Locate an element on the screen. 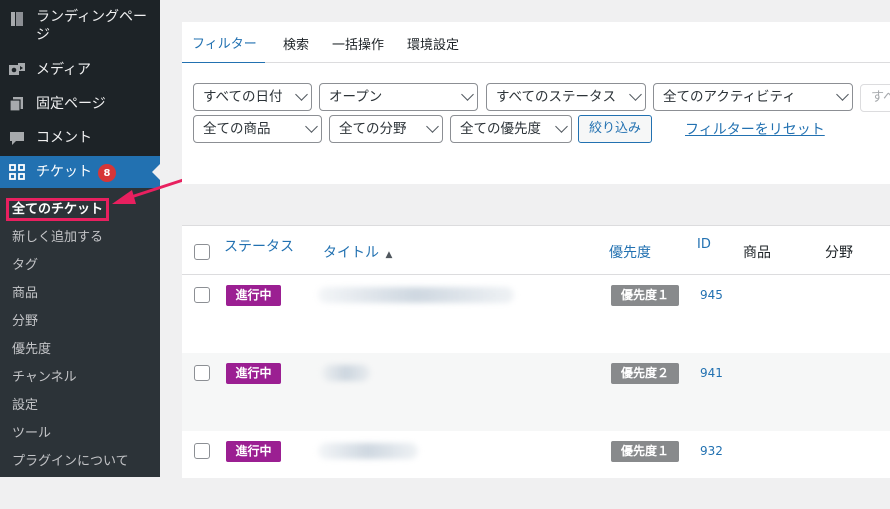 The image size is (890, 509). date-filter-select: すべての日付 is located at coordinates (252, 97).